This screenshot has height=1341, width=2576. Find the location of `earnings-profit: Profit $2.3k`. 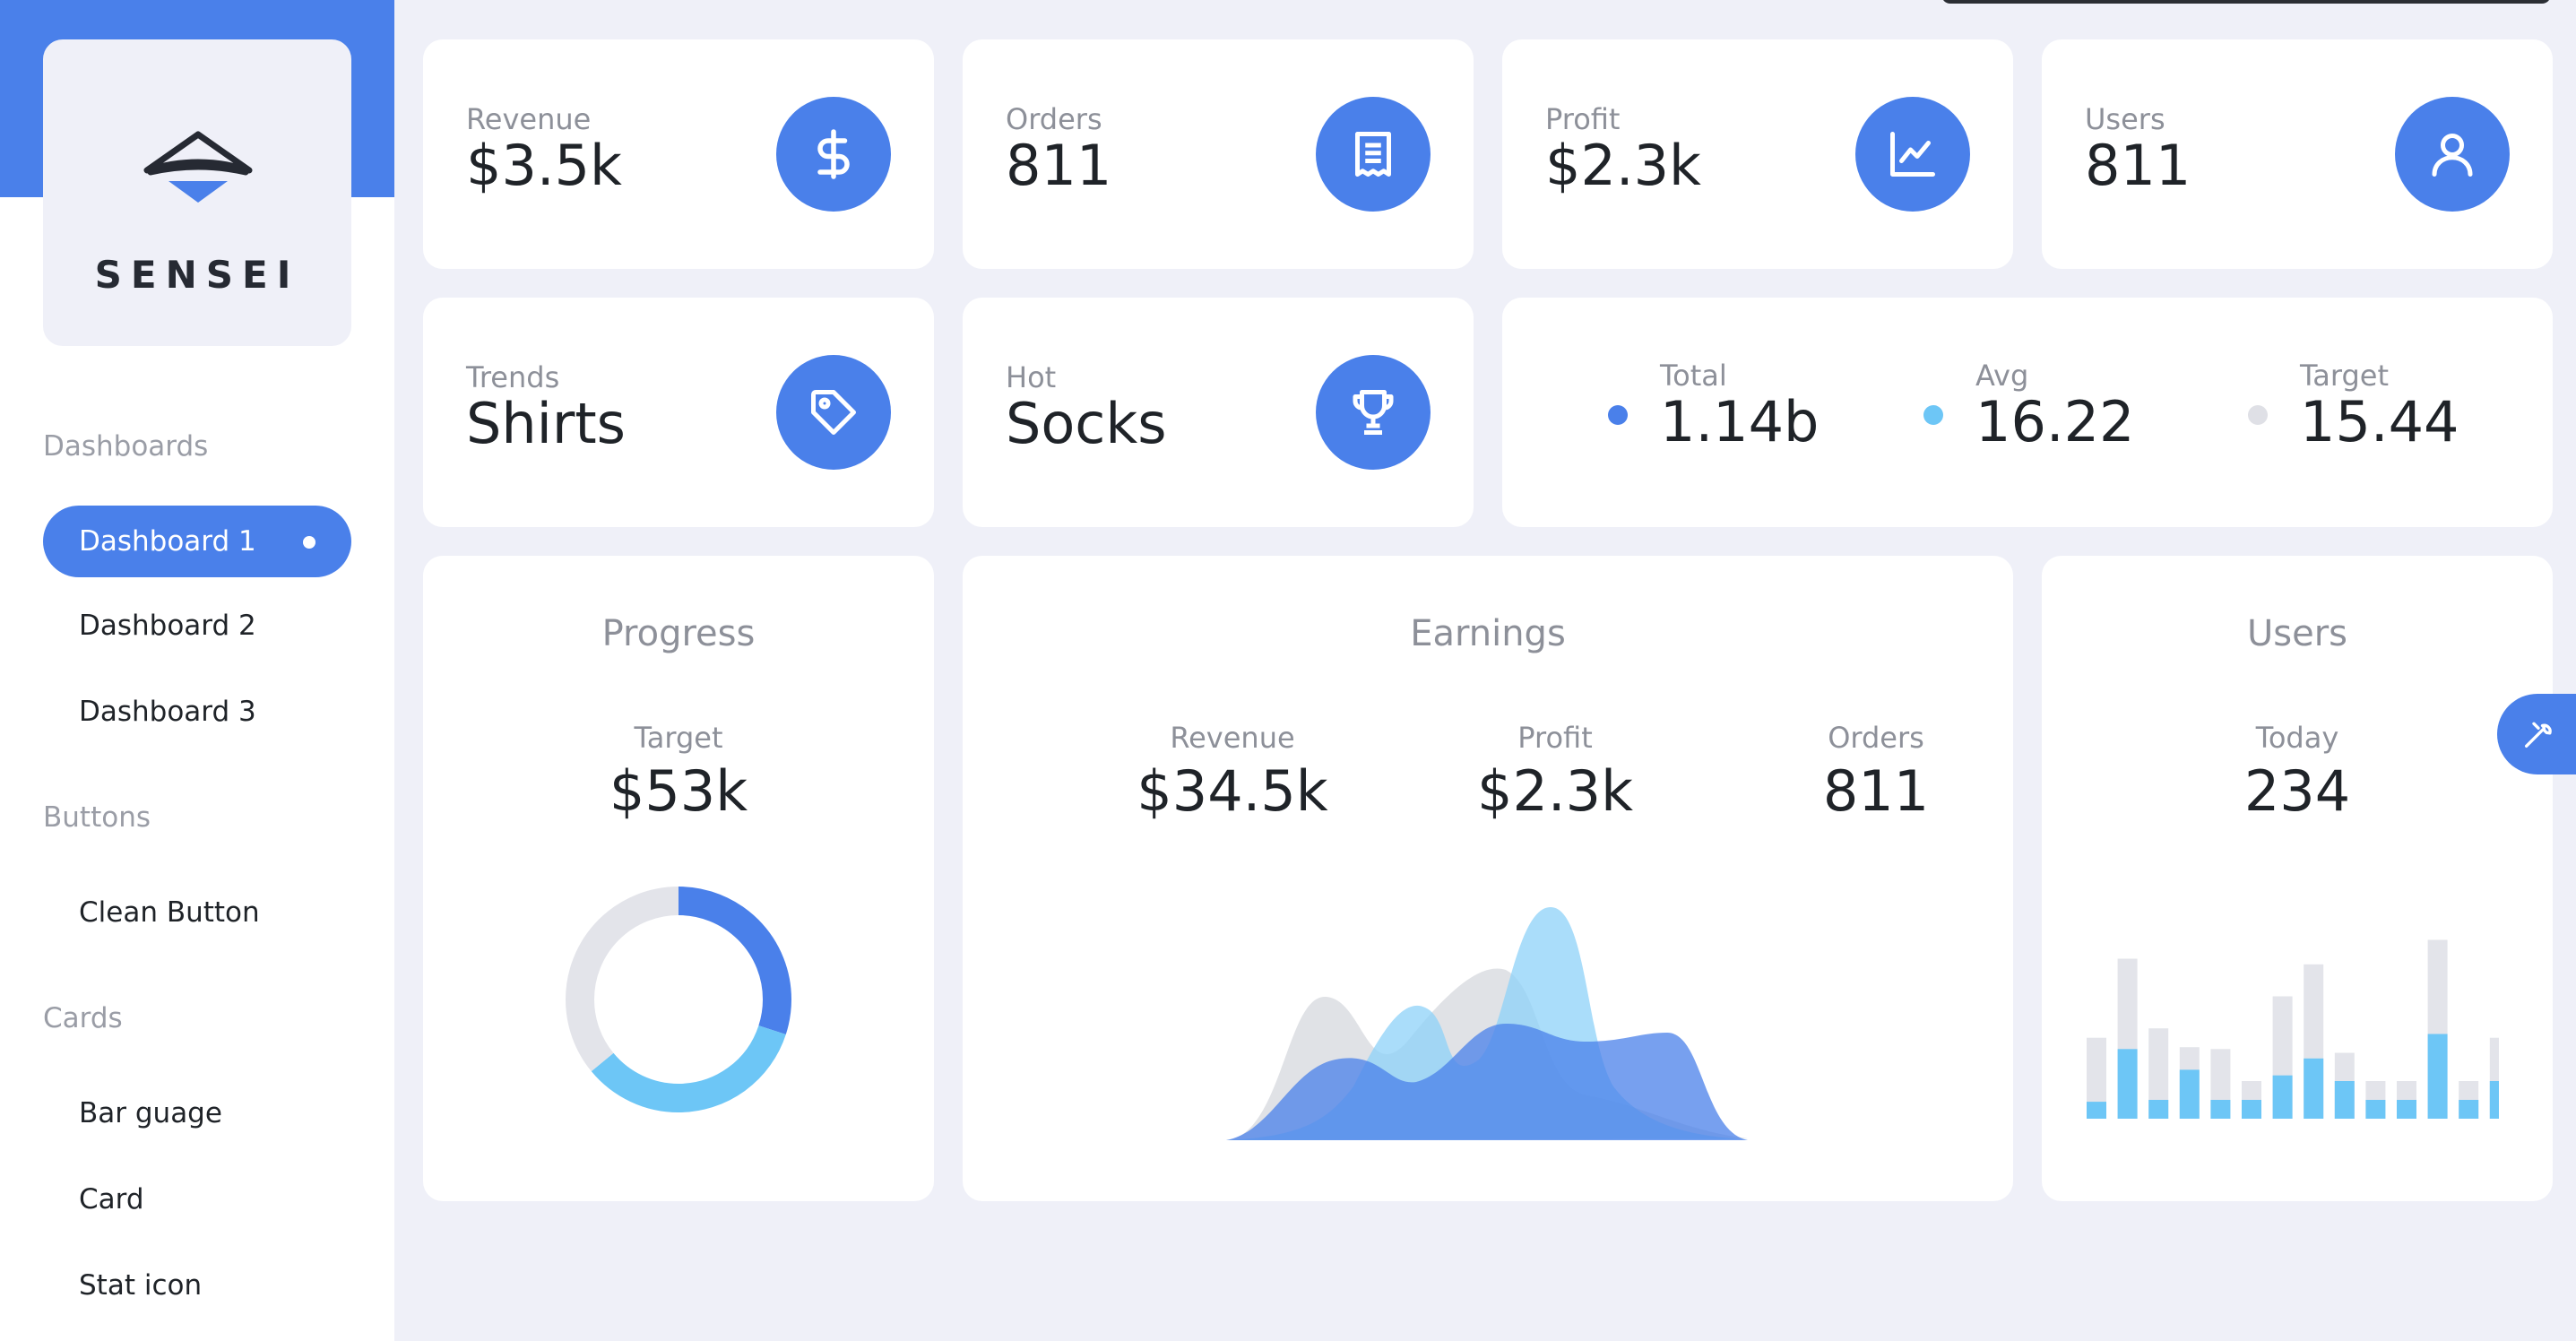

earnings-profit: Profit $2.3k is located at coordinates (1555, 772).